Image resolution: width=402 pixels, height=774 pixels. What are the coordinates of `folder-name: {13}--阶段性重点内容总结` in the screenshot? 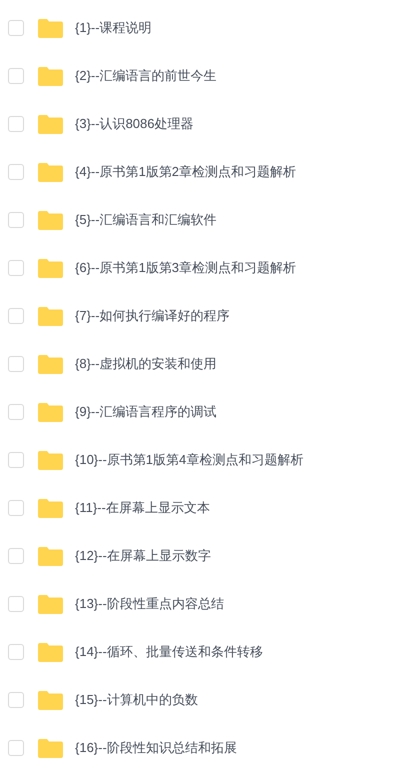 It's located at (149, 604).